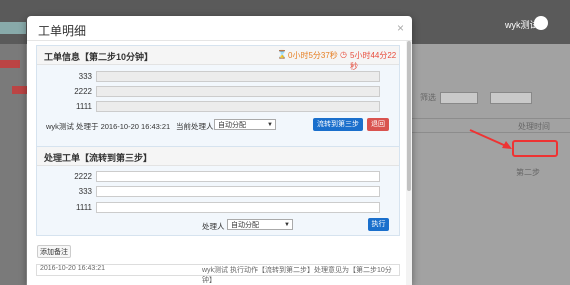 This screenshot has width=570, height=285. I want to click on sidebar, so click(13, 164).